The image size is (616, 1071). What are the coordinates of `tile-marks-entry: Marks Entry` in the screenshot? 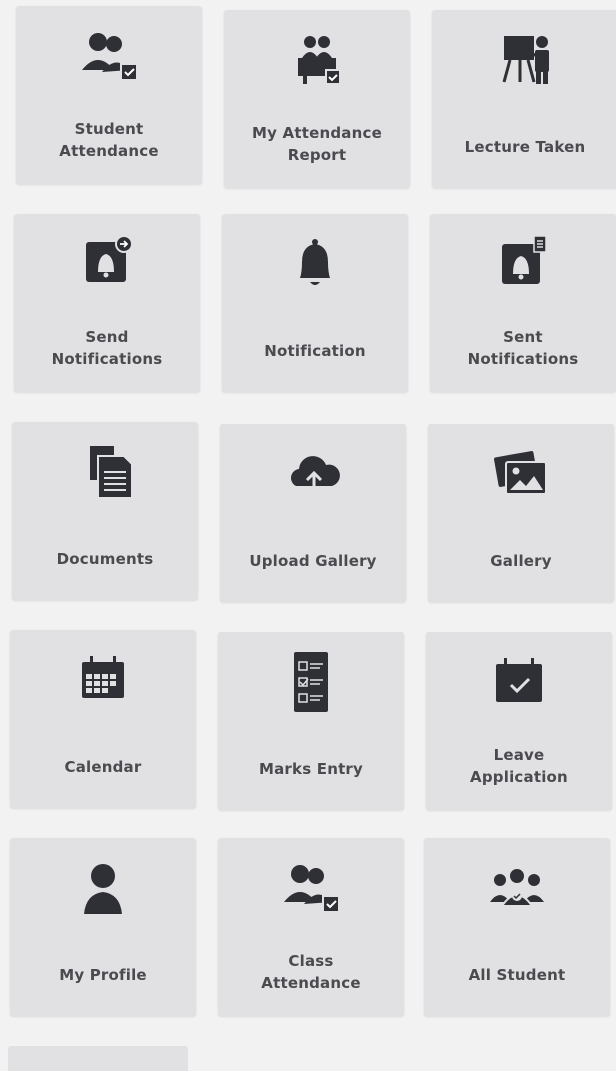 It's located at (311, 721).